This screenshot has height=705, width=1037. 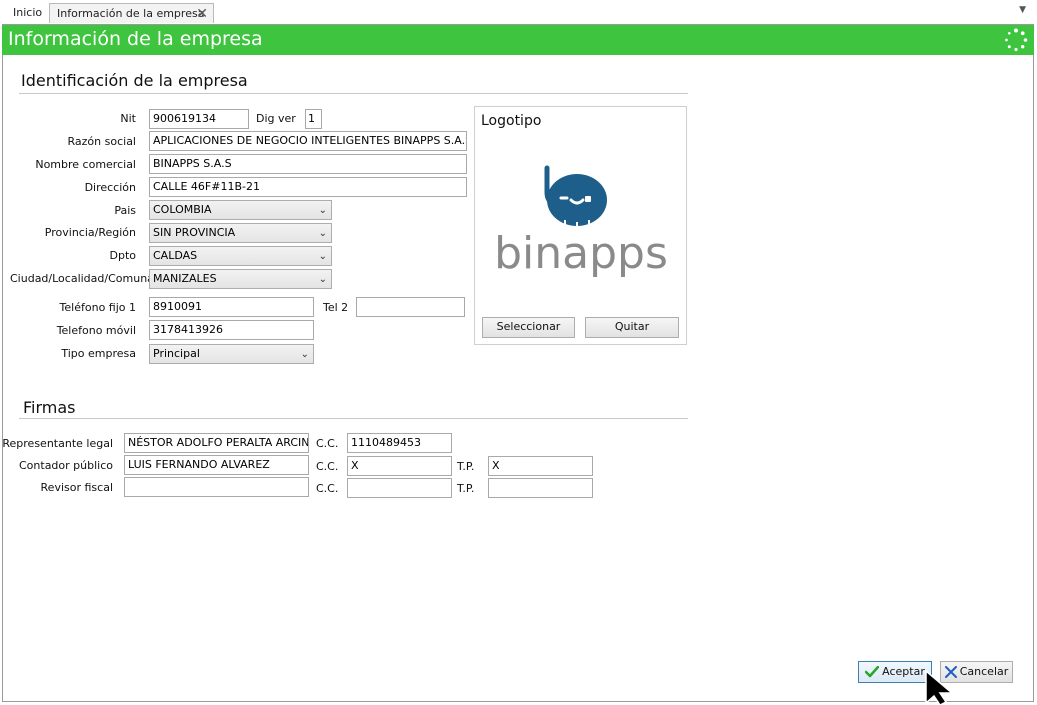 What do you see at coordinates (399, 466) in the screenshot?
I see `contador-cc-input: X` at bounding box center [399, 466].